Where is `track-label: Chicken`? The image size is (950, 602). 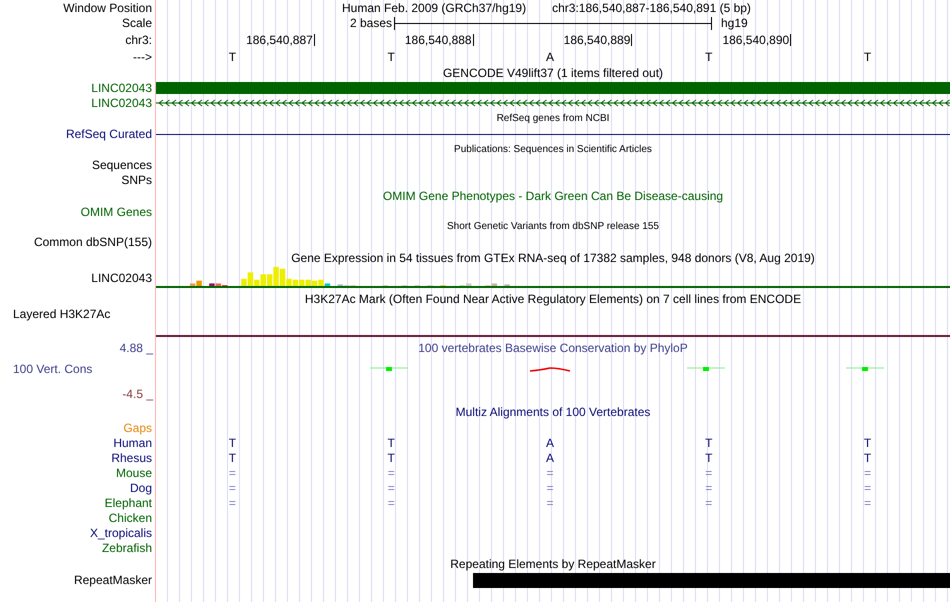 track-label: Chicken is located at coordinates (130, 518).